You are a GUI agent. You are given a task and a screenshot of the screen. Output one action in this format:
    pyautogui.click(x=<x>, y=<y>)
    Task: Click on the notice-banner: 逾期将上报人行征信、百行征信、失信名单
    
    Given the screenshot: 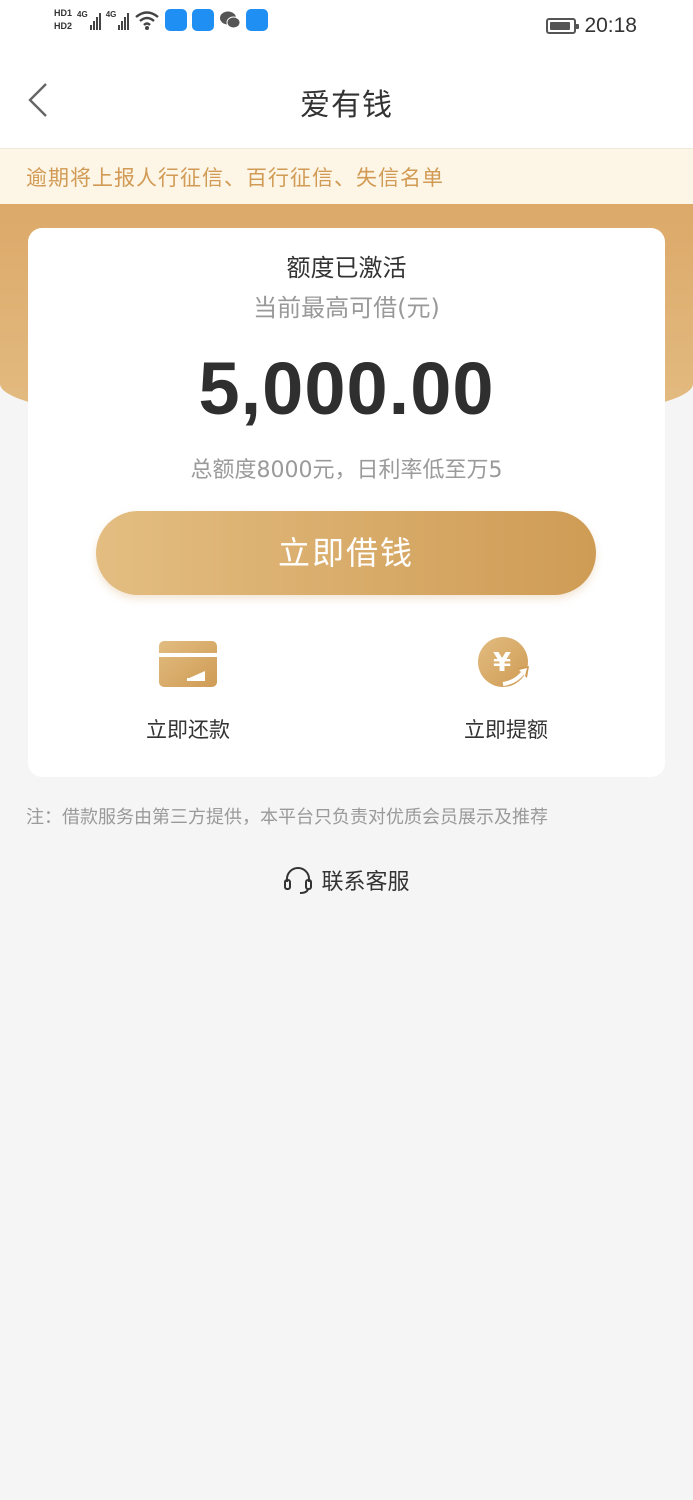 What is the action you would take?
    pyautogui.click(x=346, y=176)
    